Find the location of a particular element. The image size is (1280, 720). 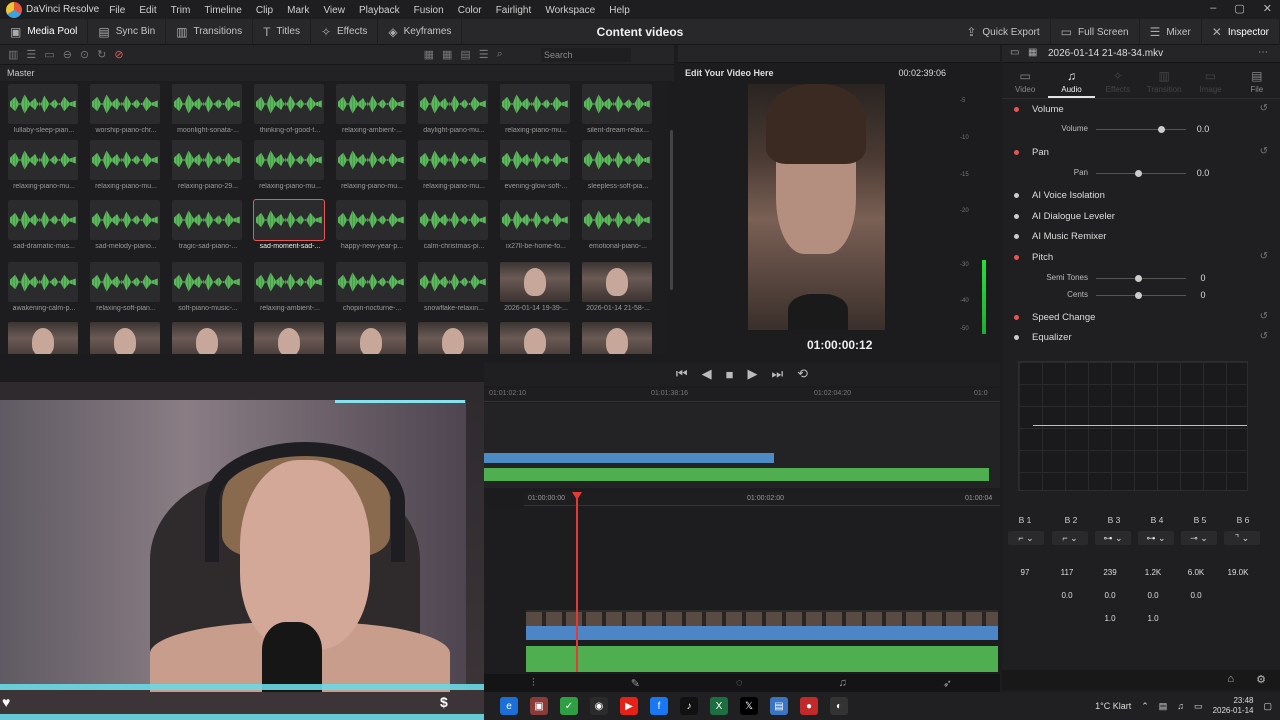

upper-timeline is located at coordinates (742, 445).